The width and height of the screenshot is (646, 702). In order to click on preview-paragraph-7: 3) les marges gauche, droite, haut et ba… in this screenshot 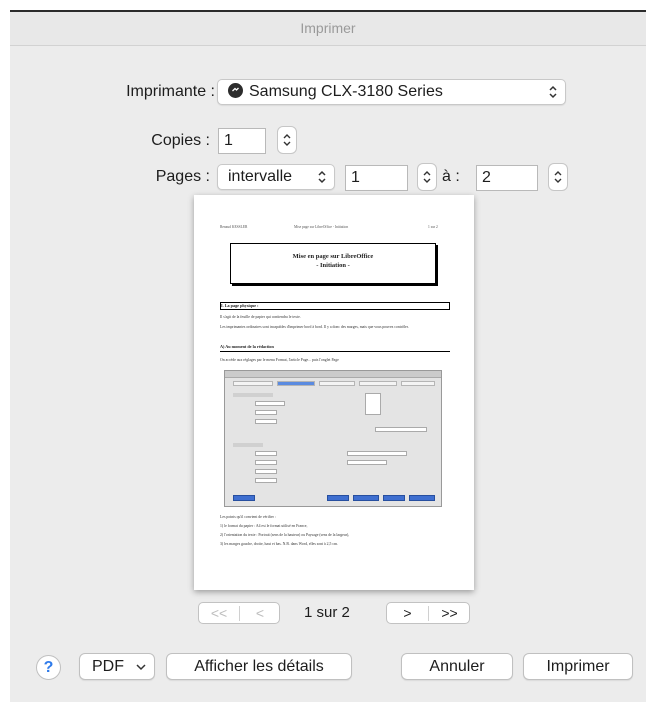, I will do `click(279, 544)`.